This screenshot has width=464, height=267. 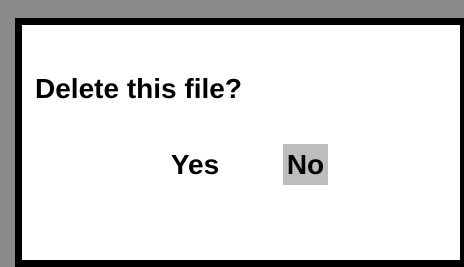 I want to click on dialog-question: Delete this file?, so click(x=138, y=88).